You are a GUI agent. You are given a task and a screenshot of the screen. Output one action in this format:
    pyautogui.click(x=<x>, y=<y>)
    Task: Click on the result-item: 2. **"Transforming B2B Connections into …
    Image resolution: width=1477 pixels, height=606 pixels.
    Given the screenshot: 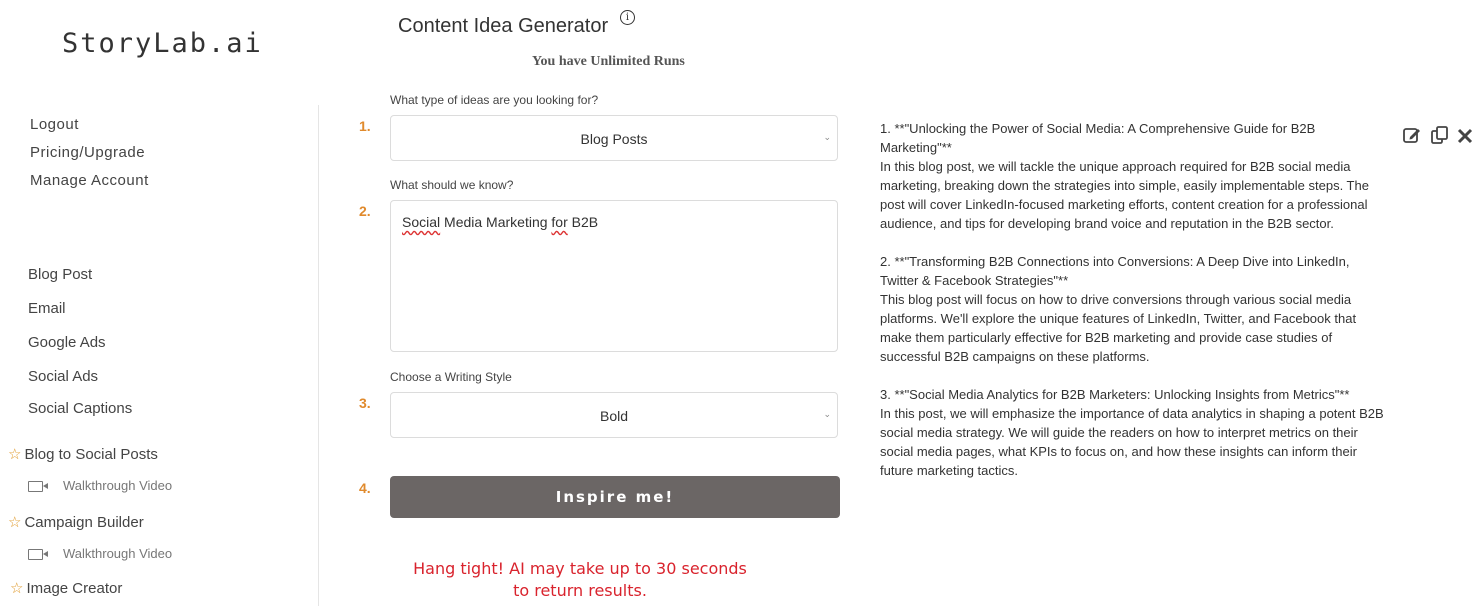 What is the action you would take?
    pyautogui.click(x=1135, y=309)
    